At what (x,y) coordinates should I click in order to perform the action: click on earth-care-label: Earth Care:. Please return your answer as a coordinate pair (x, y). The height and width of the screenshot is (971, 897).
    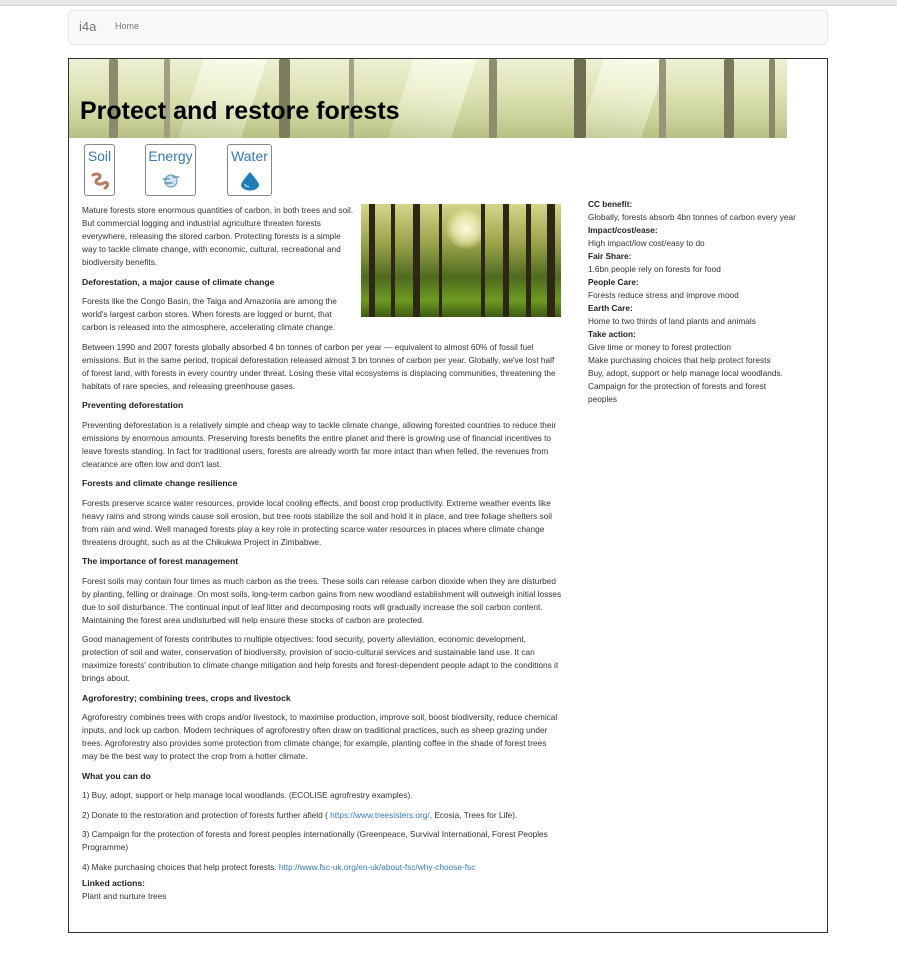
    Looking at the image, I should click on (610, 308).